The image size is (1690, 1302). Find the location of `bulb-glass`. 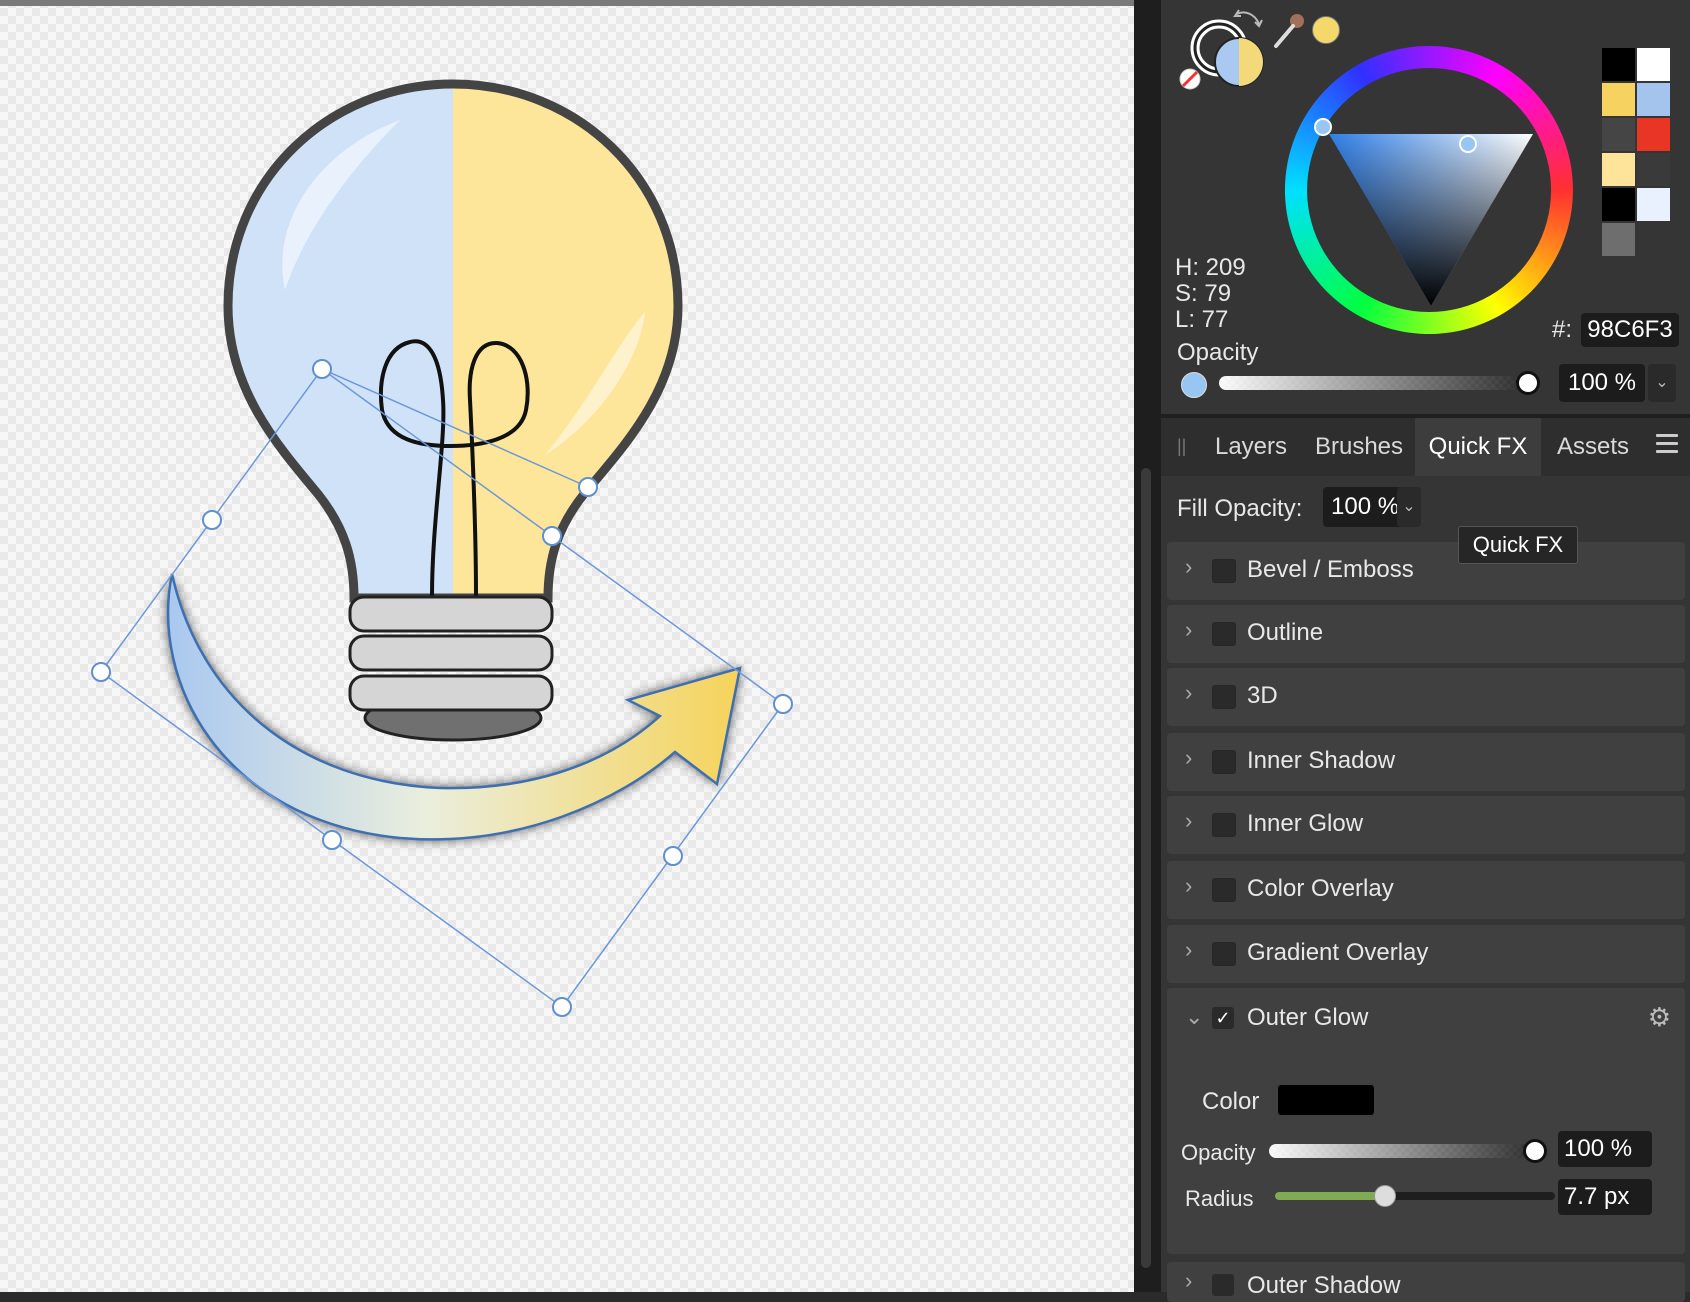

bulb-glass is located at coordinates (453, 341).